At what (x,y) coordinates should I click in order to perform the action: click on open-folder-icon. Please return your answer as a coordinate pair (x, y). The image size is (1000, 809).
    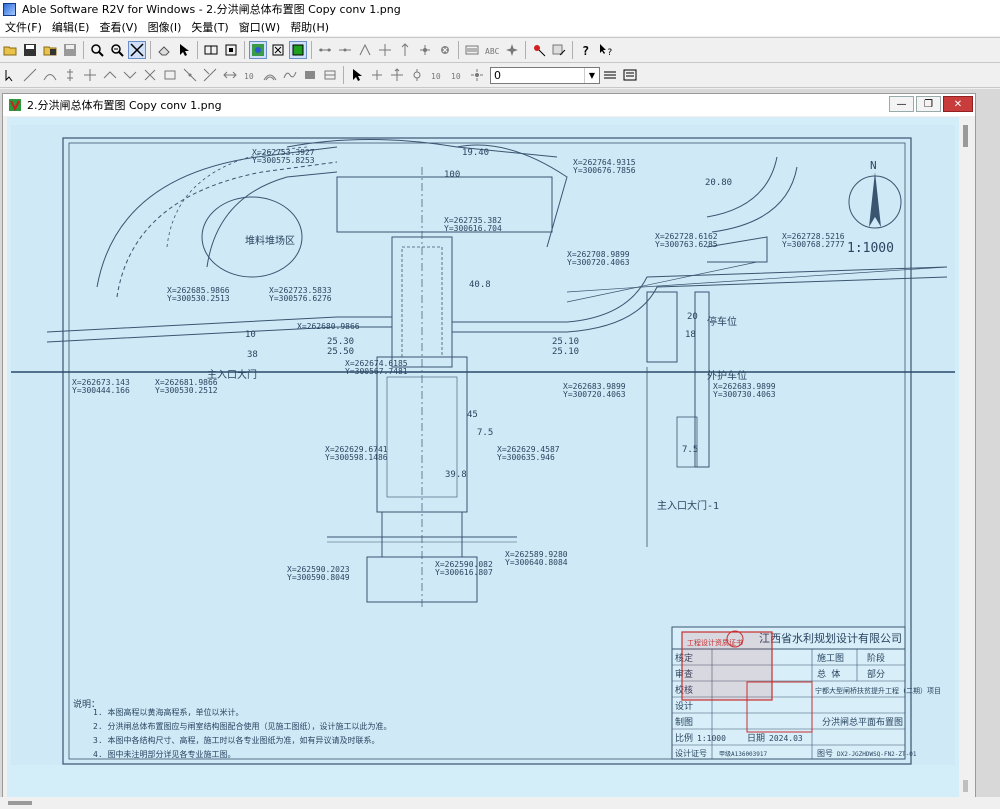
    Looking at the image, I should click on (10, 50).